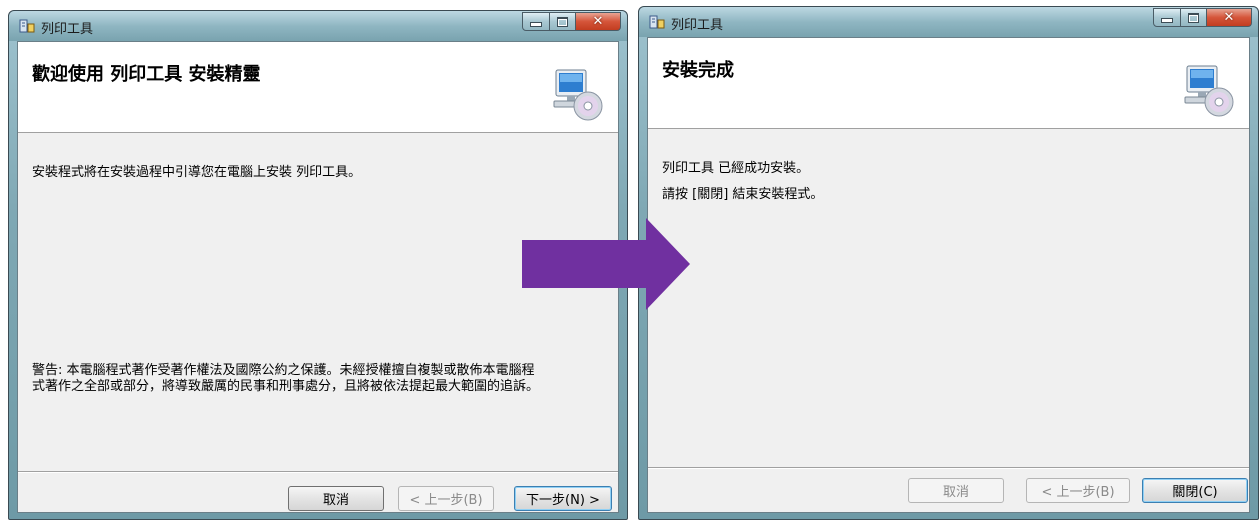 The height and width of the screenshot is (520, 1259). I want to click on right-arrow-icon, so click(606, 264).